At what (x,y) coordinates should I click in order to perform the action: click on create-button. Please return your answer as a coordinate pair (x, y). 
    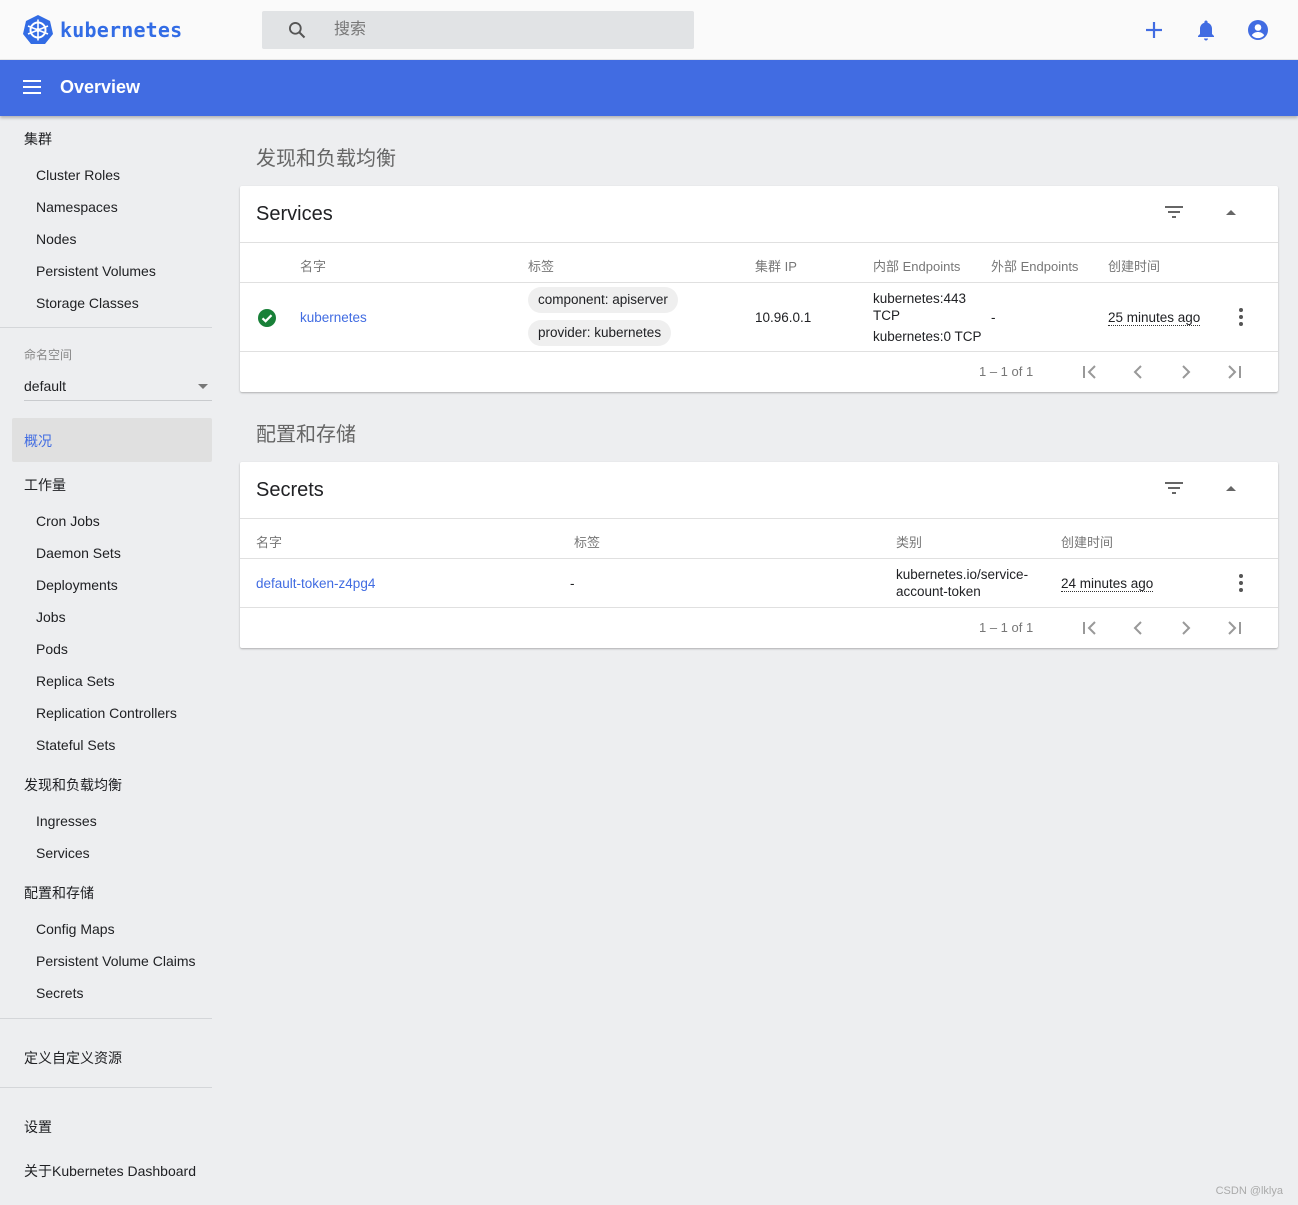
    Looking at the image, I should click on (1154, 30).